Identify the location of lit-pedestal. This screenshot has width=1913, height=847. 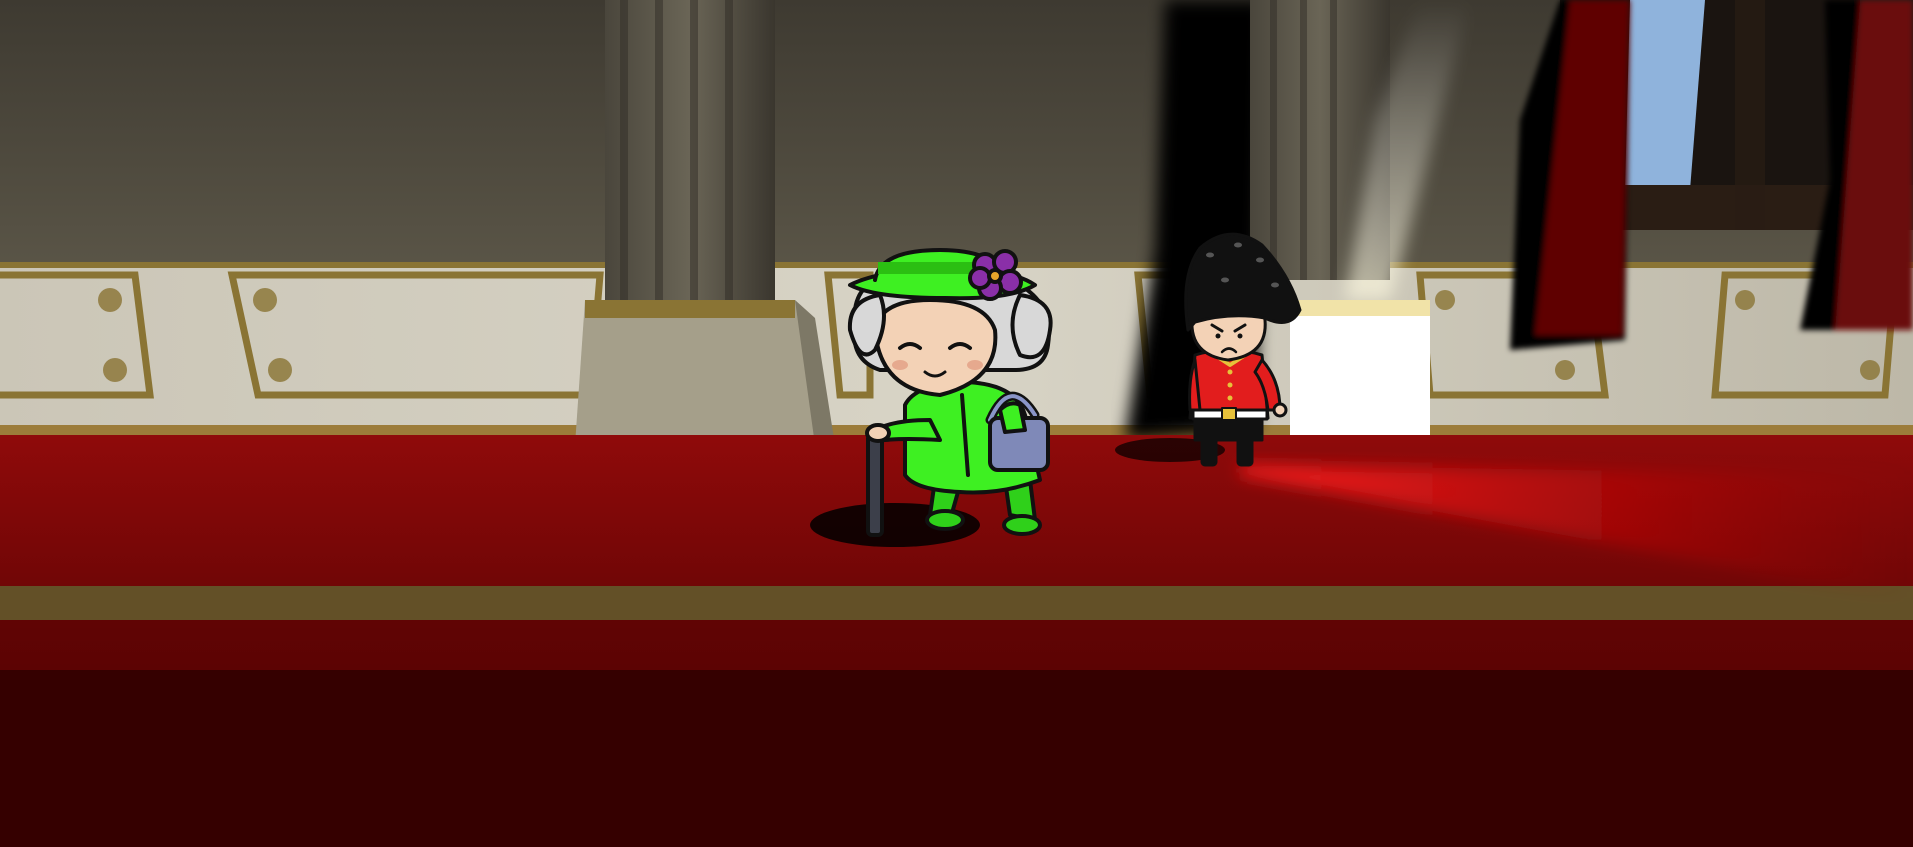
(1360, 372).